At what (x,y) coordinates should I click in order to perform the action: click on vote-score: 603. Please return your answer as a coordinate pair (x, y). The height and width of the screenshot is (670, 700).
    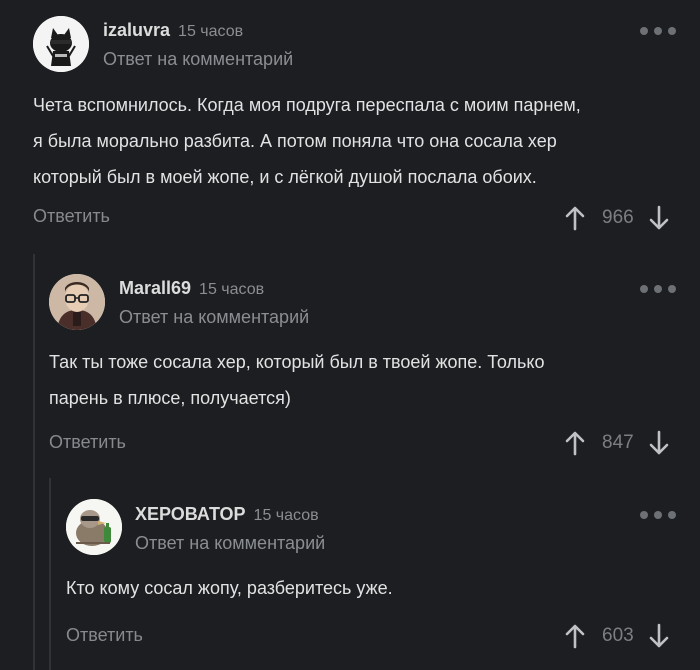
    Looking at the image, I should click on (618, 635).